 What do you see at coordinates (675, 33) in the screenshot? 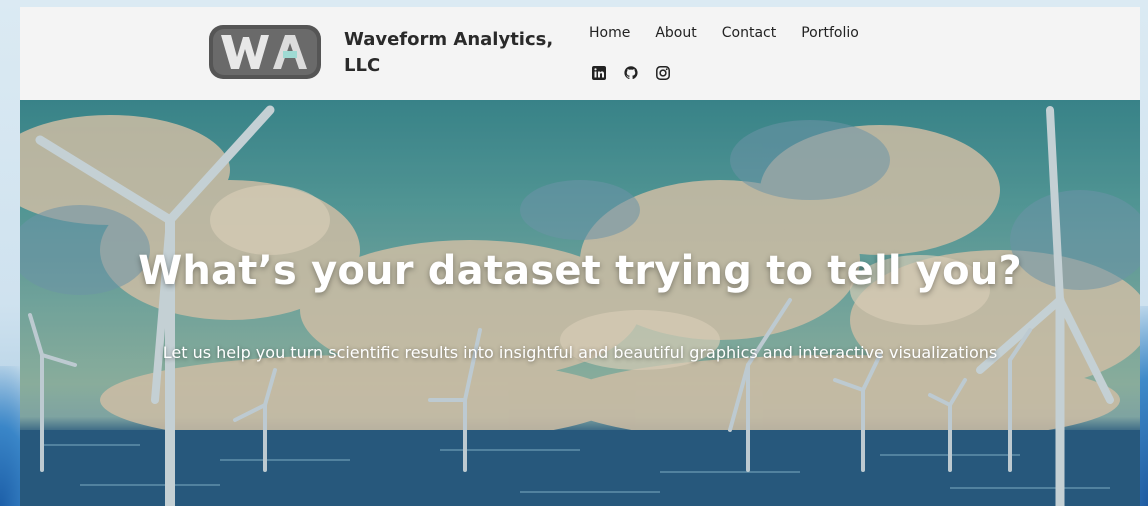
I see `nav-about: About` at bounding box center [675, 33].